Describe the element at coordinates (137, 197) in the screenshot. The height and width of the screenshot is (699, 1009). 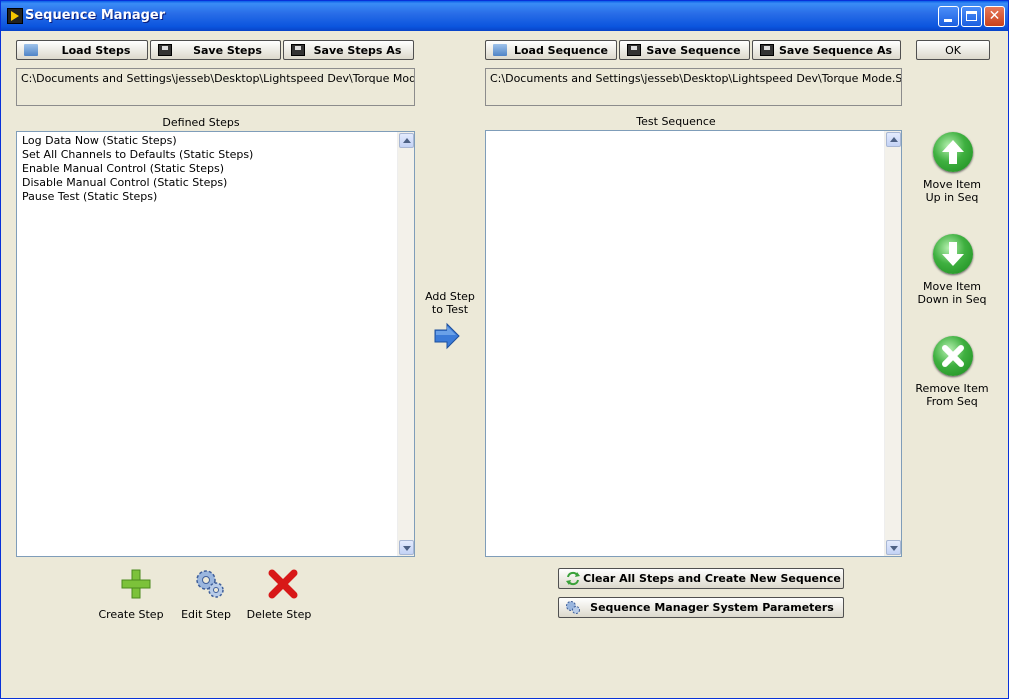
I see `list-item: Pause Test (Static Steps)` at that location.